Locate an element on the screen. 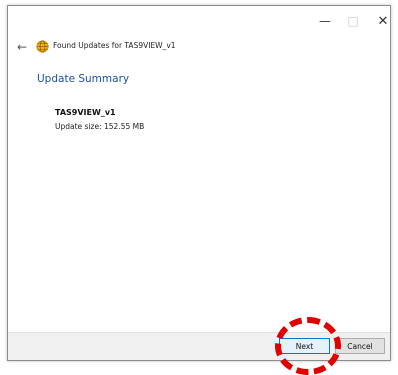 This screenshot has height=375, width=398. close-icon: ✕ is located at coordinates (383, 21).